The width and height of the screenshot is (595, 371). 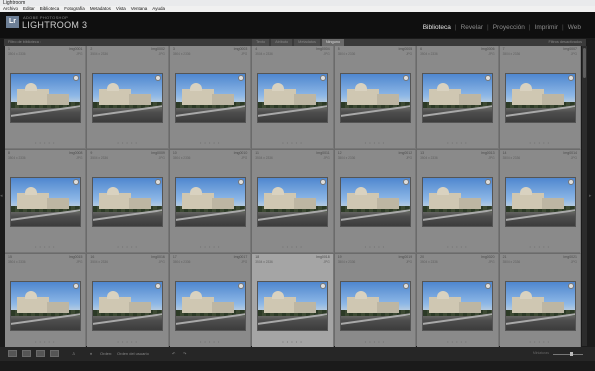 What do you see at coordinates (1, 196) in the screenshot?
I see `left-panel-toggle-icon: ◂` at bounding box center [1, 196].